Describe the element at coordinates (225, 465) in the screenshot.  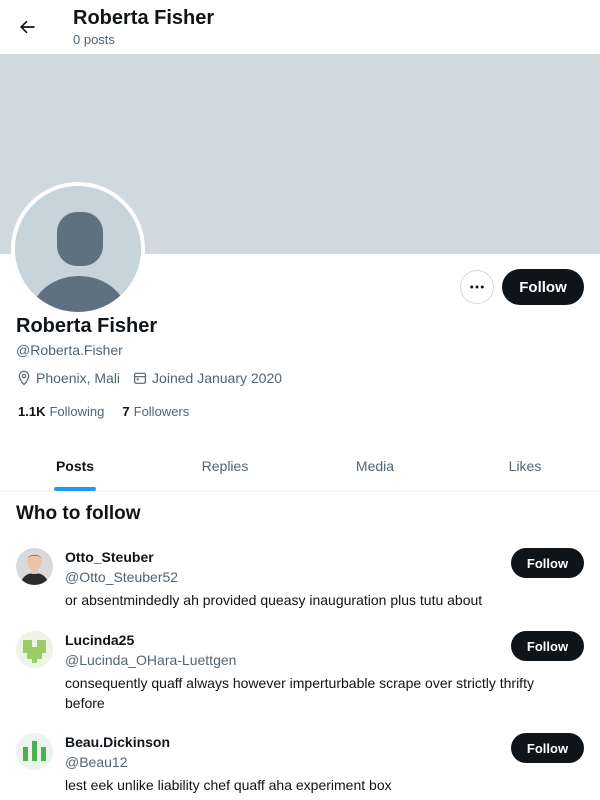
I see `tab-replies: Replies` at that location.